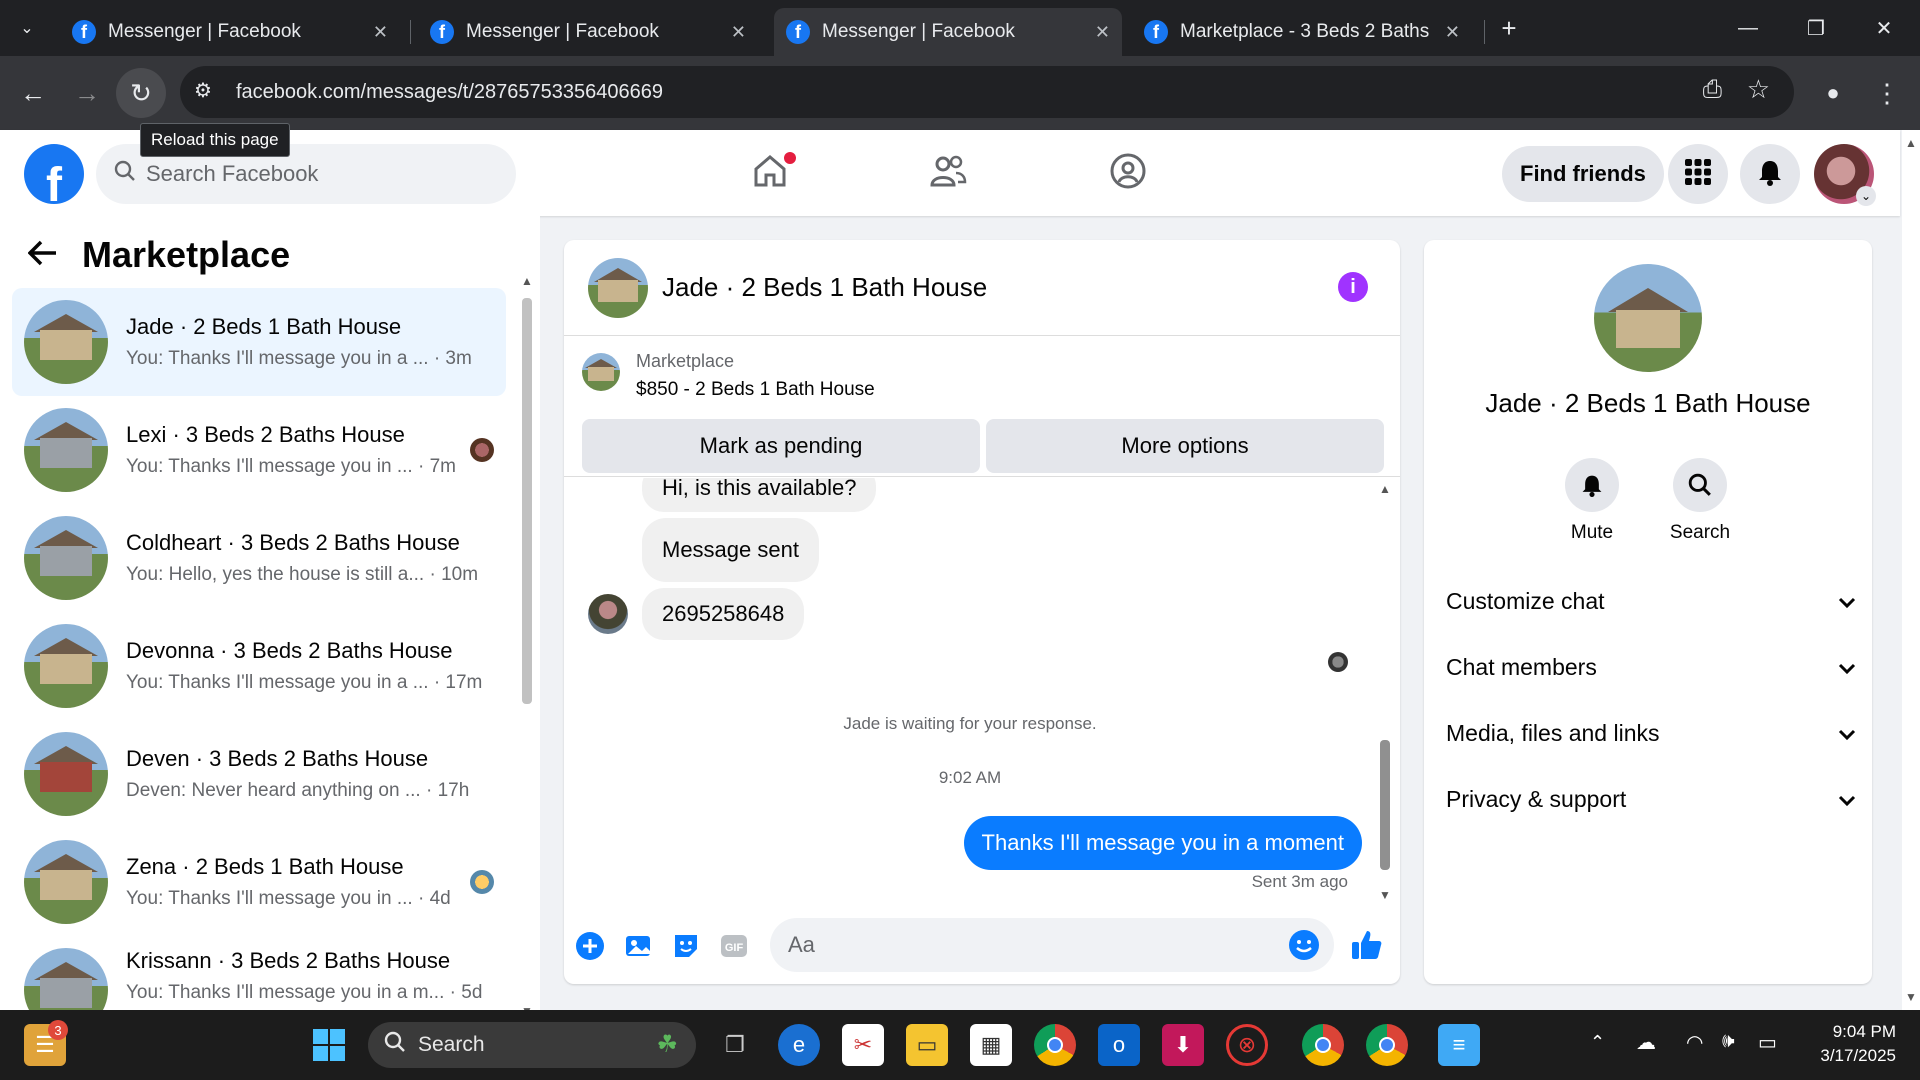 The image size is (1920, 1080). Describe the element at coordinates (1911, 570) in the screenshot. I see `page-scrollbar: ▲ ▼` at that location.